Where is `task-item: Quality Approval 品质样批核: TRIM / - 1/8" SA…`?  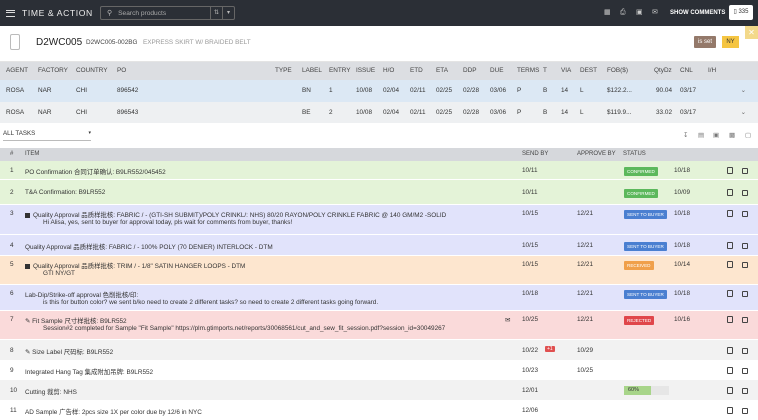 task-item: Quality Approval 品质样批核: TRIM / - 1/8" SA… is located at coordinates (135, 265).